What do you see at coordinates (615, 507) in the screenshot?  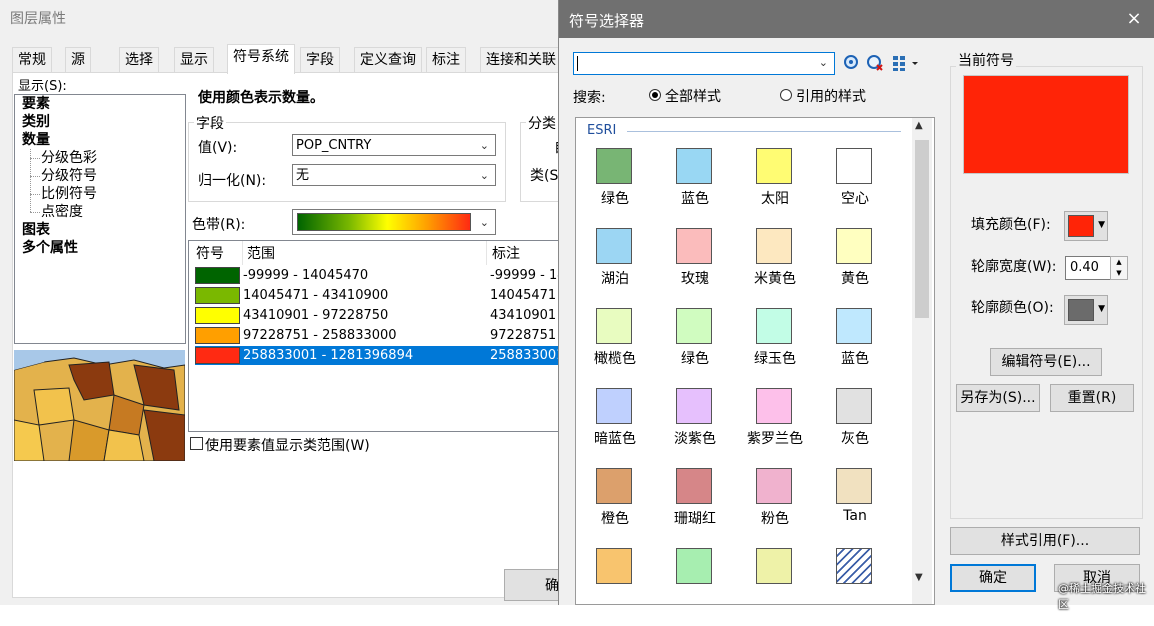 I see `symbol-cell: 橙色` at bounding box center [615, 507].